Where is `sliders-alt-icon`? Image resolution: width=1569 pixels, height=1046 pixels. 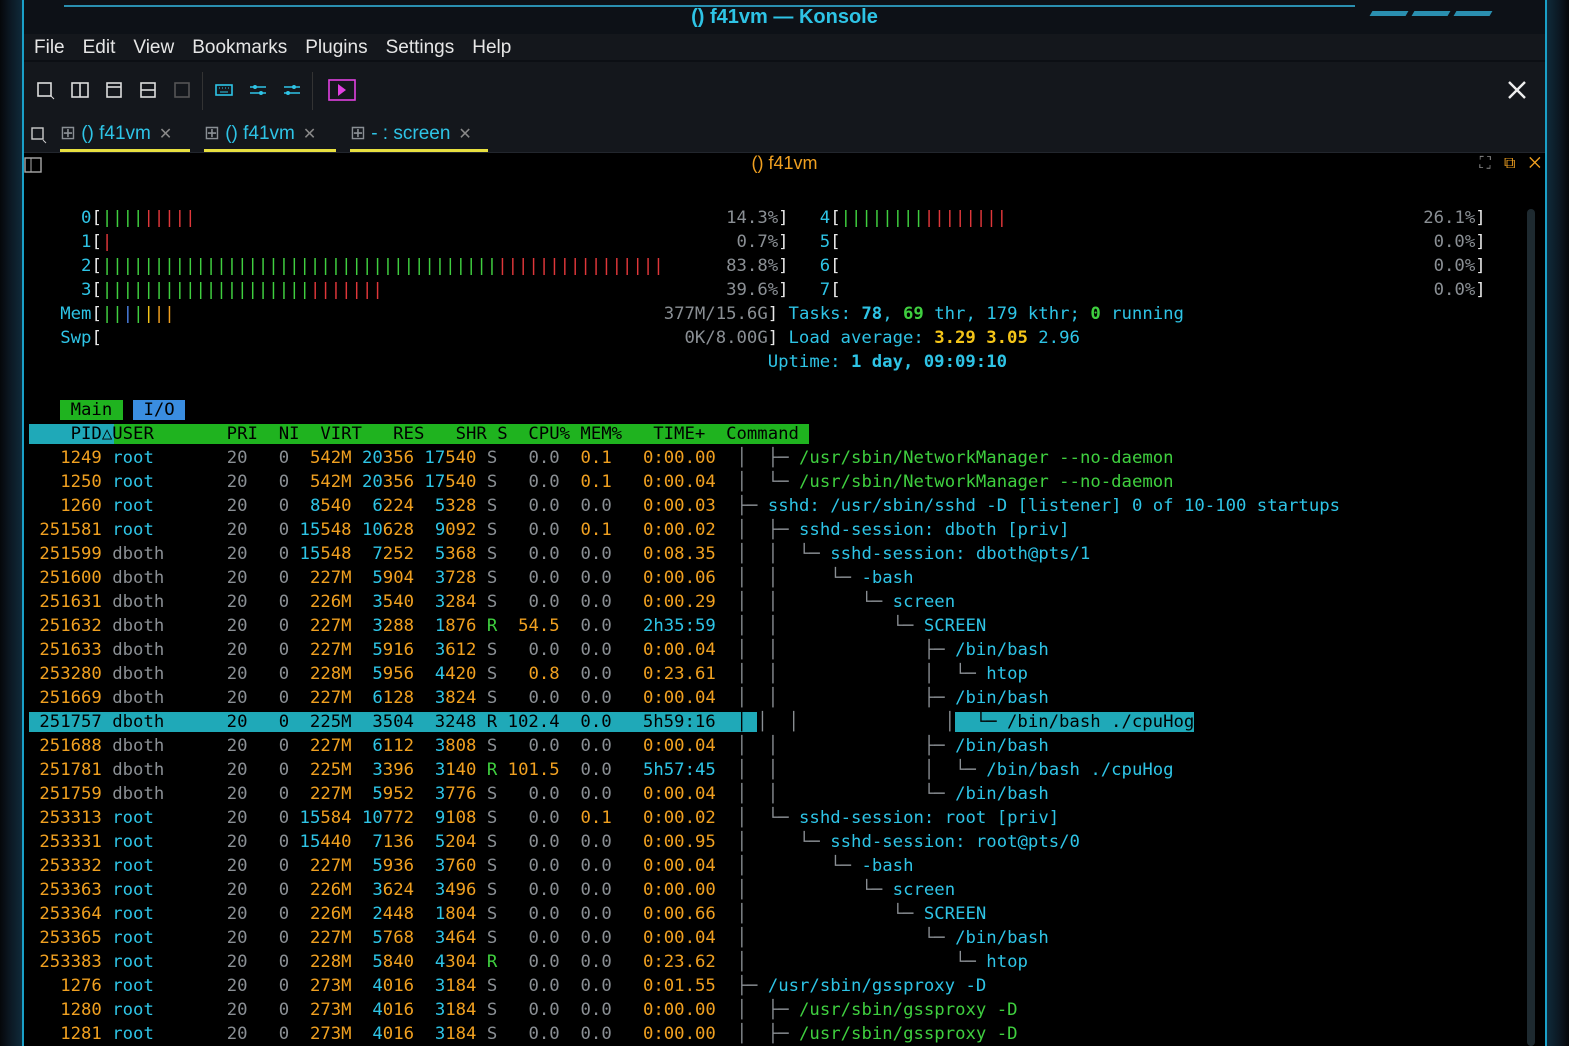 sliders-alt-icon is located at coordinates (292, 90).